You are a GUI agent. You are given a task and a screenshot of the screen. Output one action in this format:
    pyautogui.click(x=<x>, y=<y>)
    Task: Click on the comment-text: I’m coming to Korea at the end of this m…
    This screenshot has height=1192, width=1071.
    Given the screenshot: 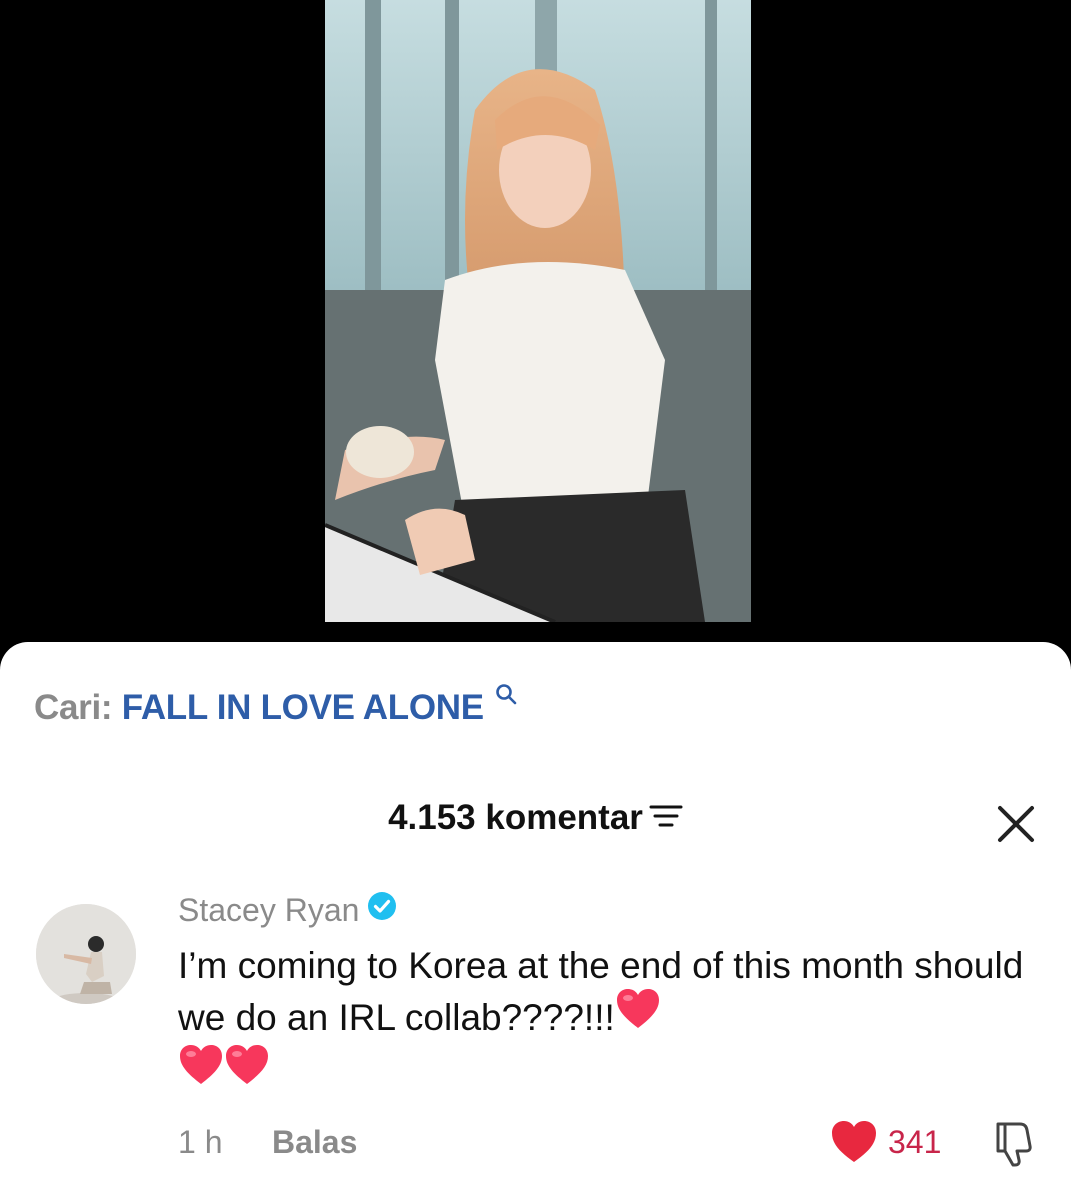 What is the action you would take?
    pyautogui.click(x=608, y=1022)
    